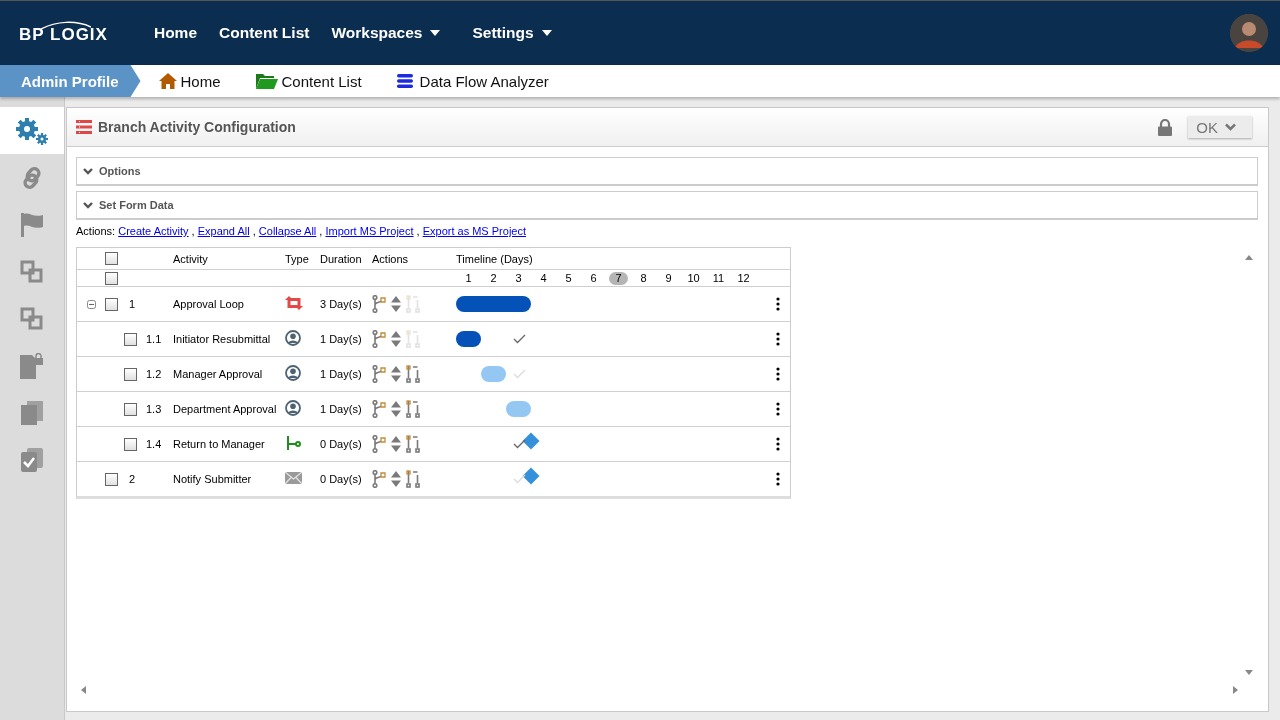  What do you see at coordinates (96, 231) in the screenshot?
I see `actions-label: Actions:` at bounding box center [96, 231].